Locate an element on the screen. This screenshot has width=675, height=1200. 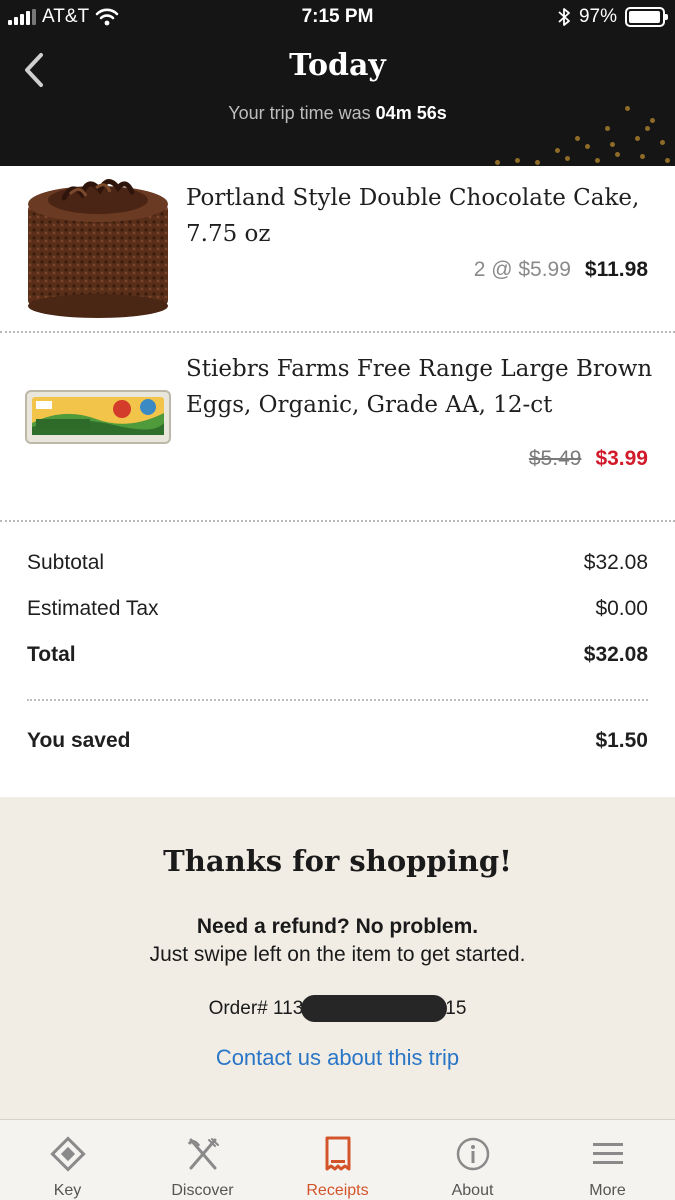
thanks-title: Thanks for shopping! is located at coordinates (337, 861).